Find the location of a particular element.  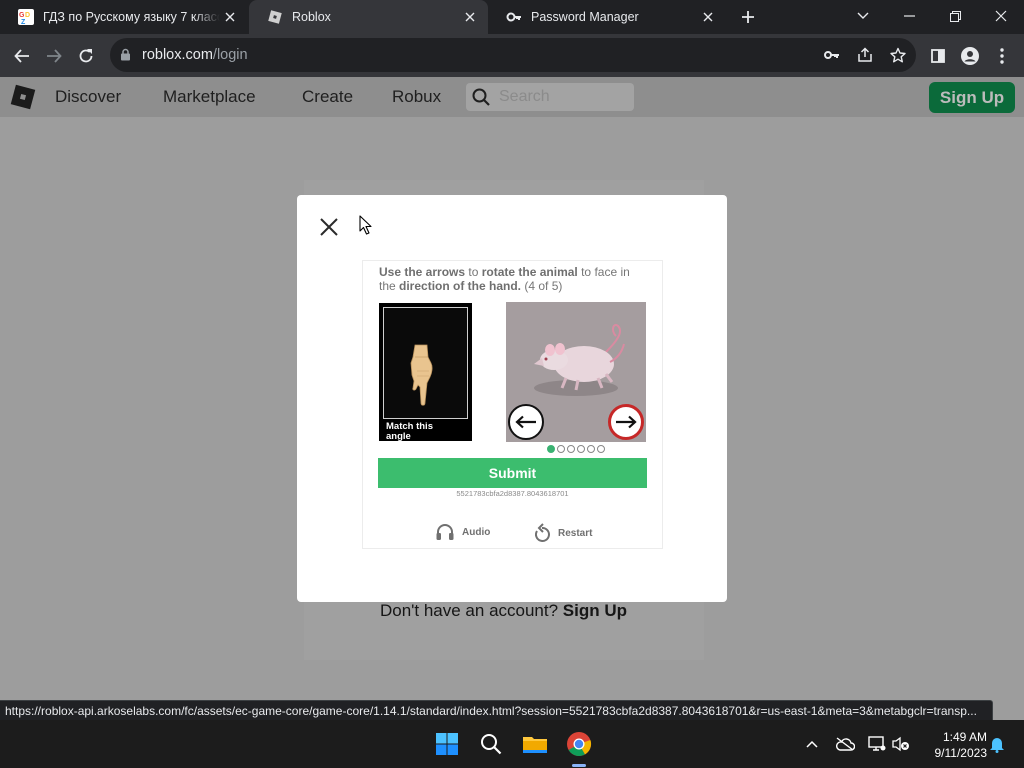

audio-button: Audio is located at coordinates (462, 532).